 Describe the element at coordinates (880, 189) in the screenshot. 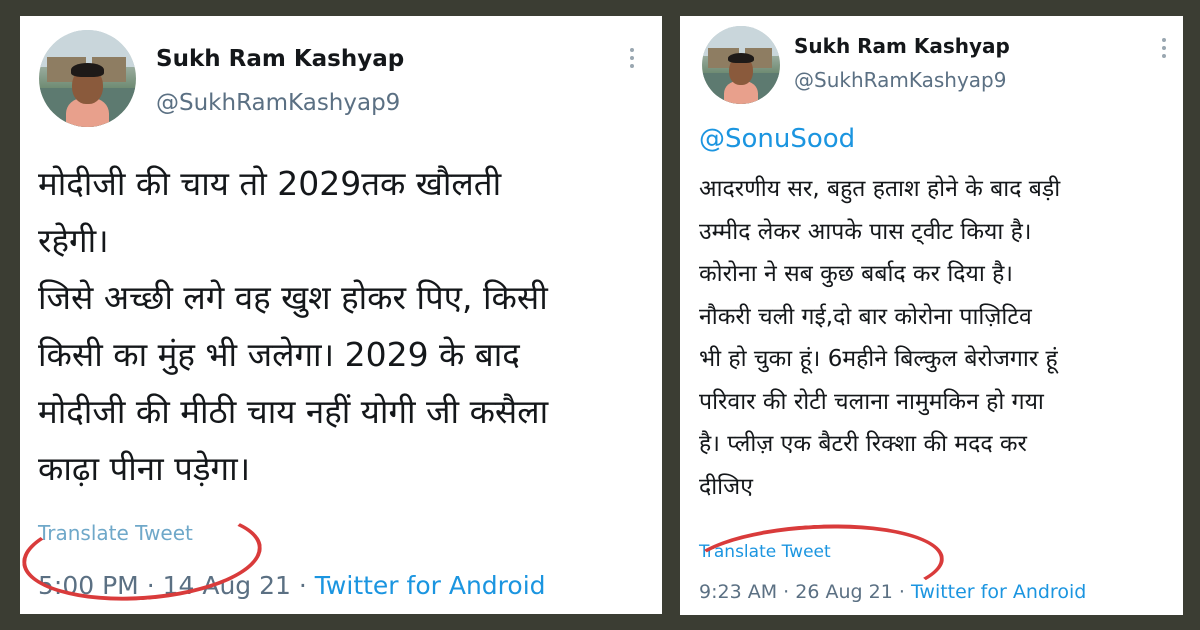

I see `tweet-text-line: आदरणीय सर, बहुत हताश होने के बाद बड़ी` at that location.